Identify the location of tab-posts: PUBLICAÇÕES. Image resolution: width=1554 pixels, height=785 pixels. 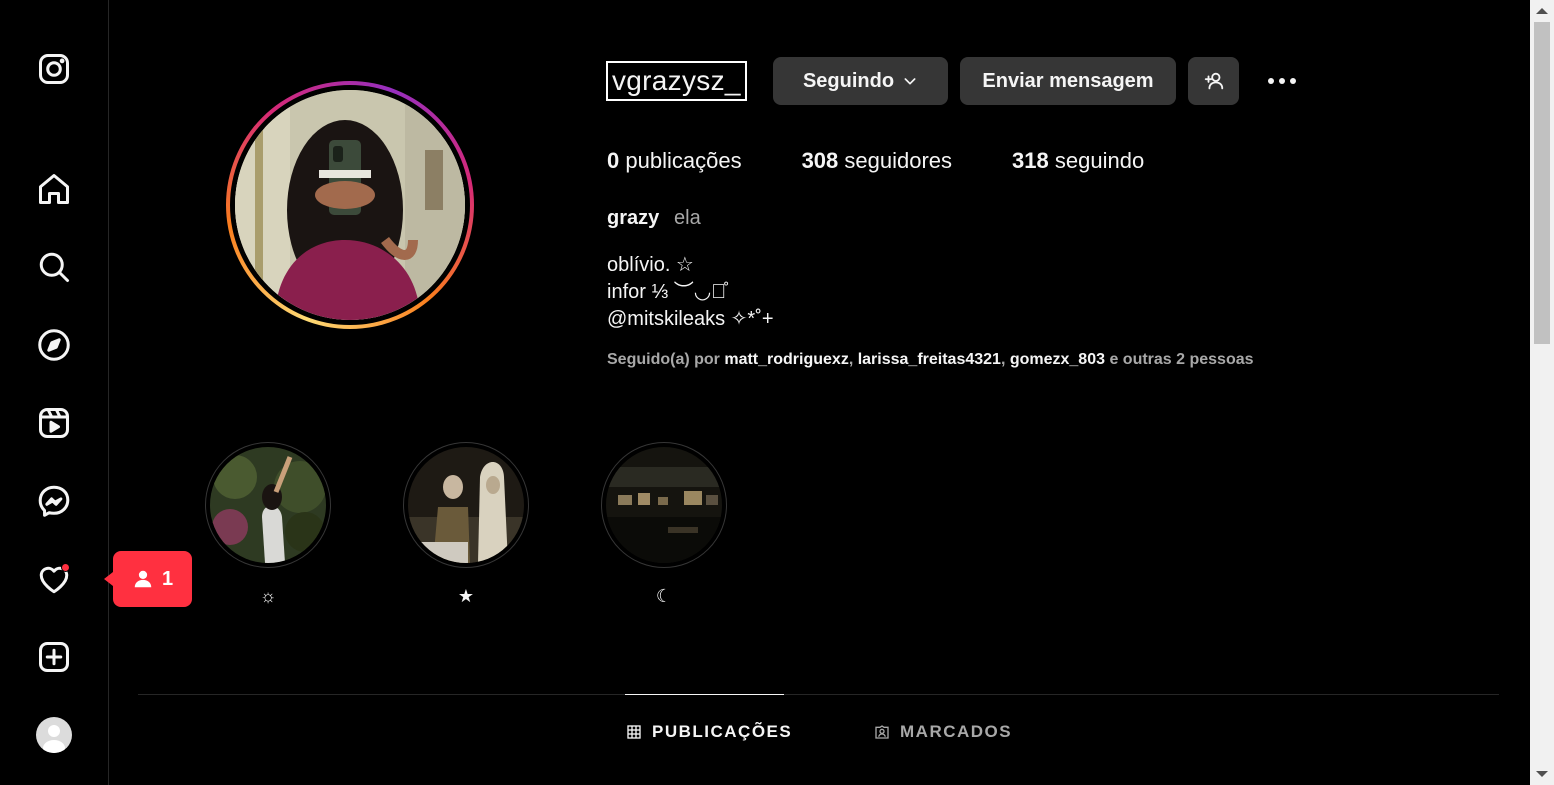
(709, 732).